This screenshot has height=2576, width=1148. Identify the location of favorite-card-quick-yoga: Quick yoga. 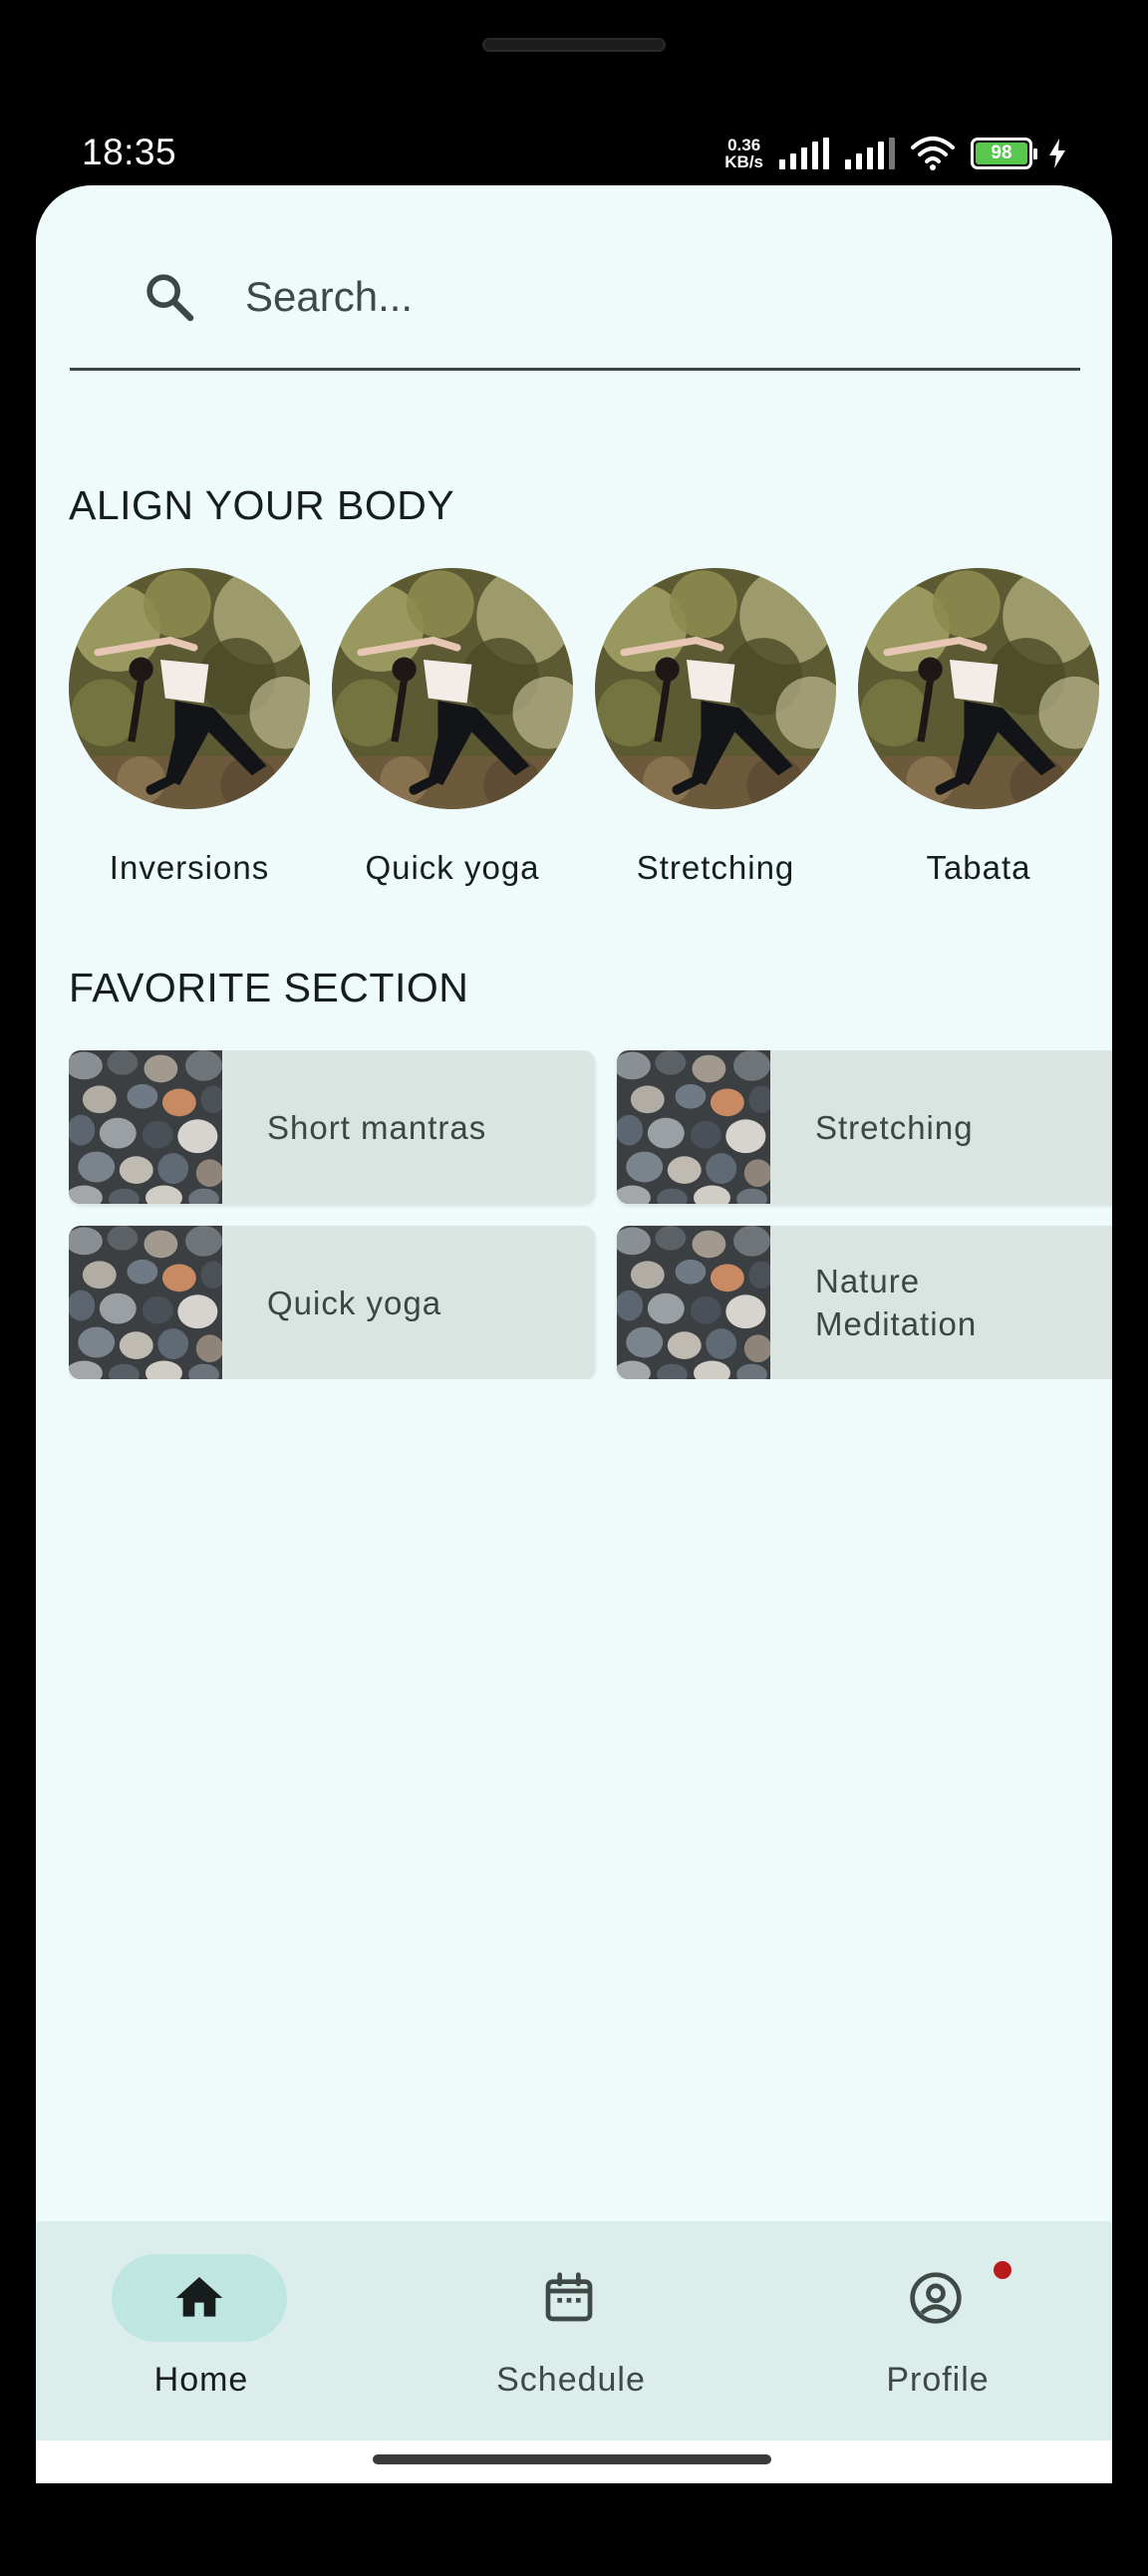
(332, 1302).